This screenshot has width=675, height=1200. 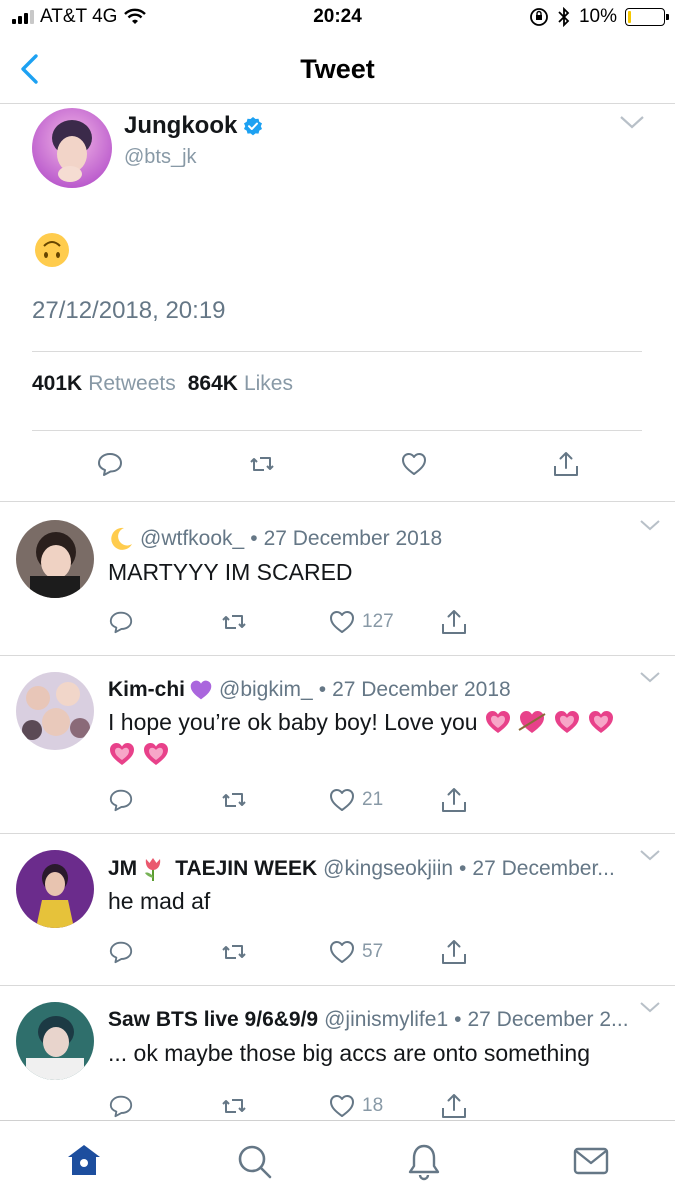 What do you see at coordinates (240, 384) in the screenshot?
I see `likes-stat: 864K Likes` at bounding box center [240, 384].